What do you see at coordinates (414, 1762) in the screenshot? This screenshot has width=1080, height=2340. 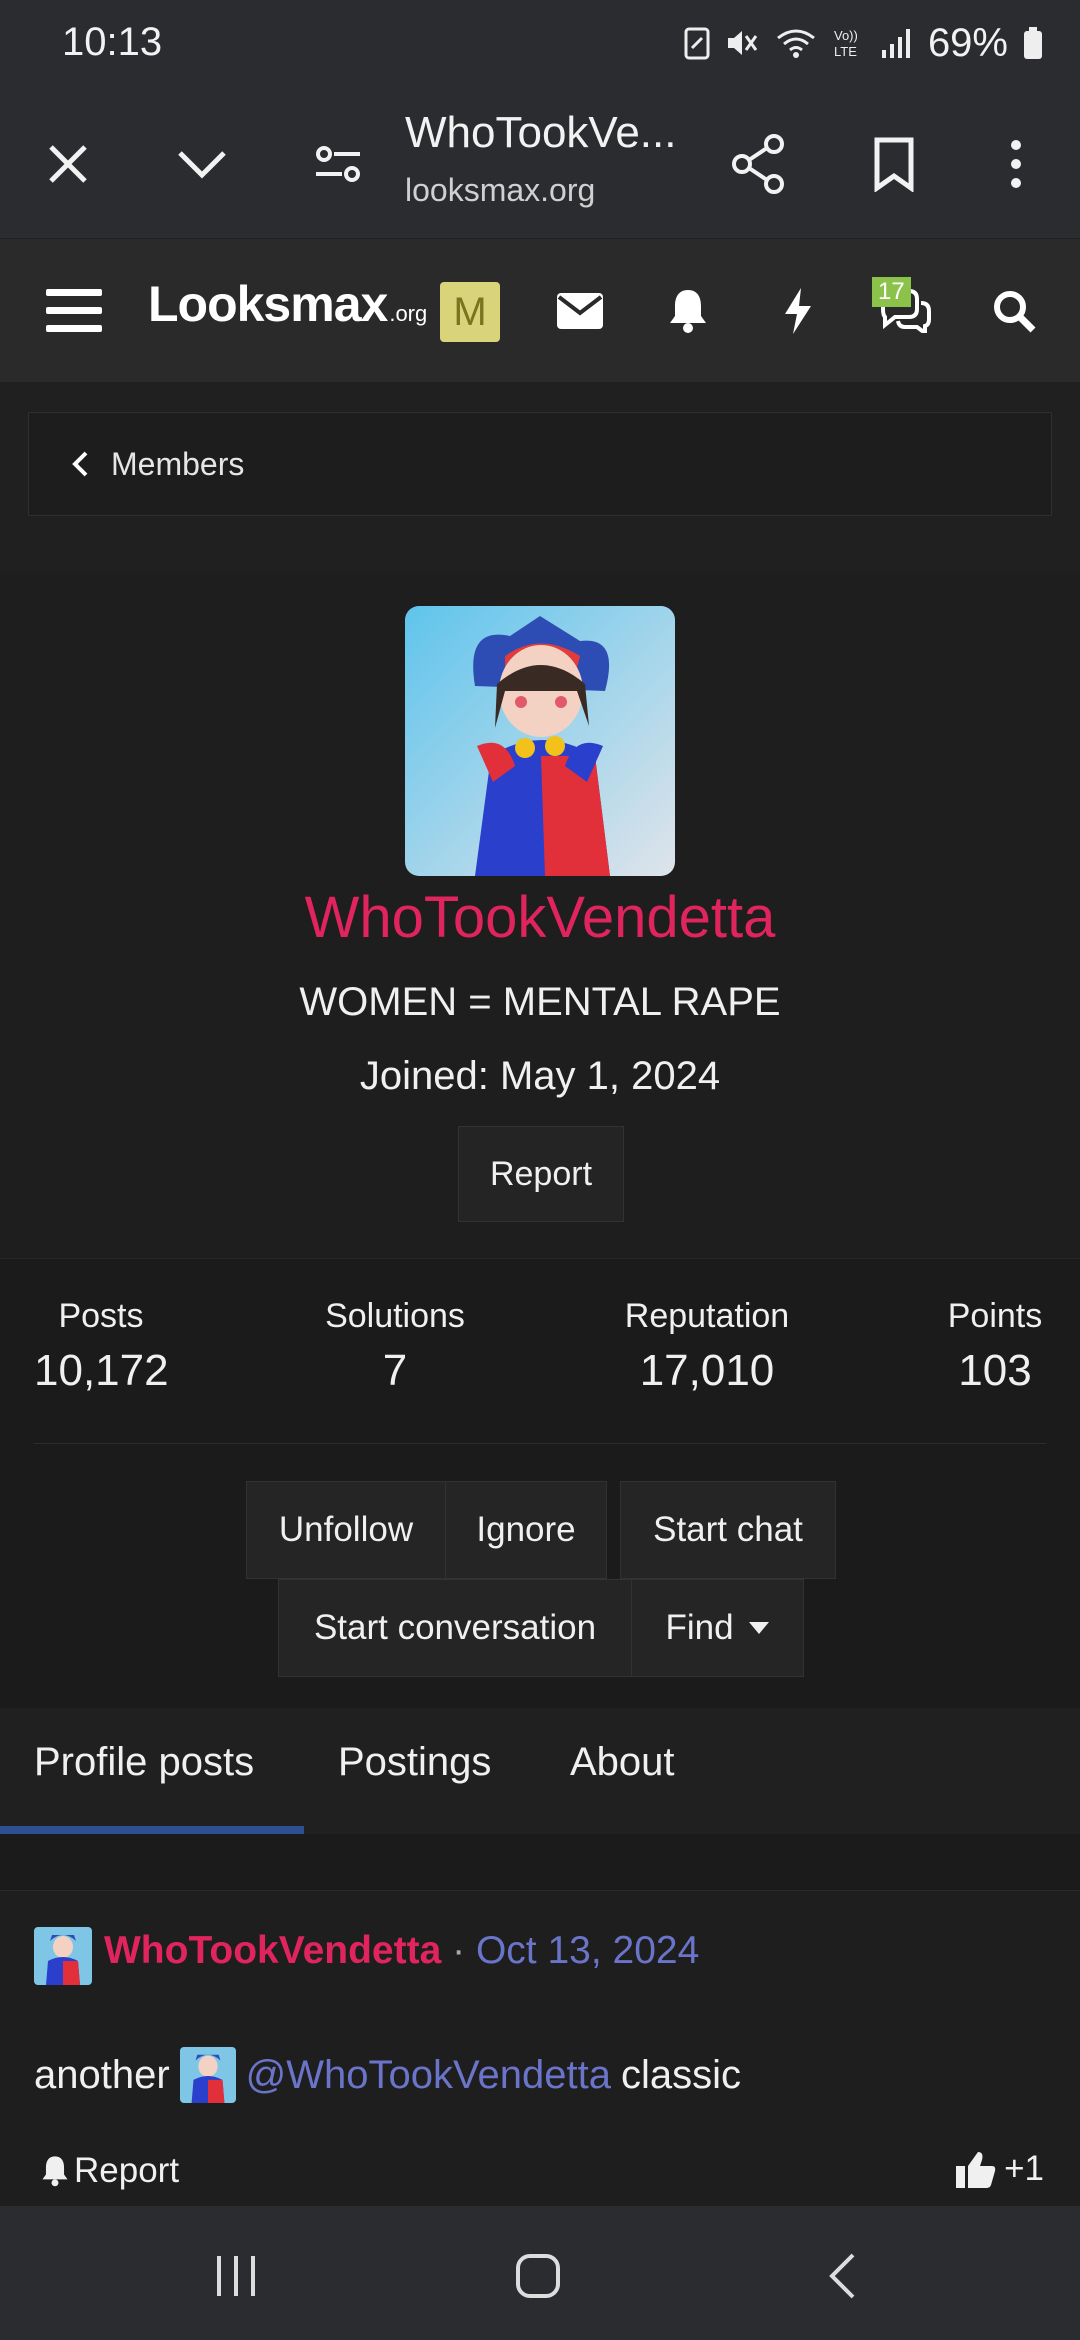 I see `tab-postings: Postings` at bounding box center [414, 1762].